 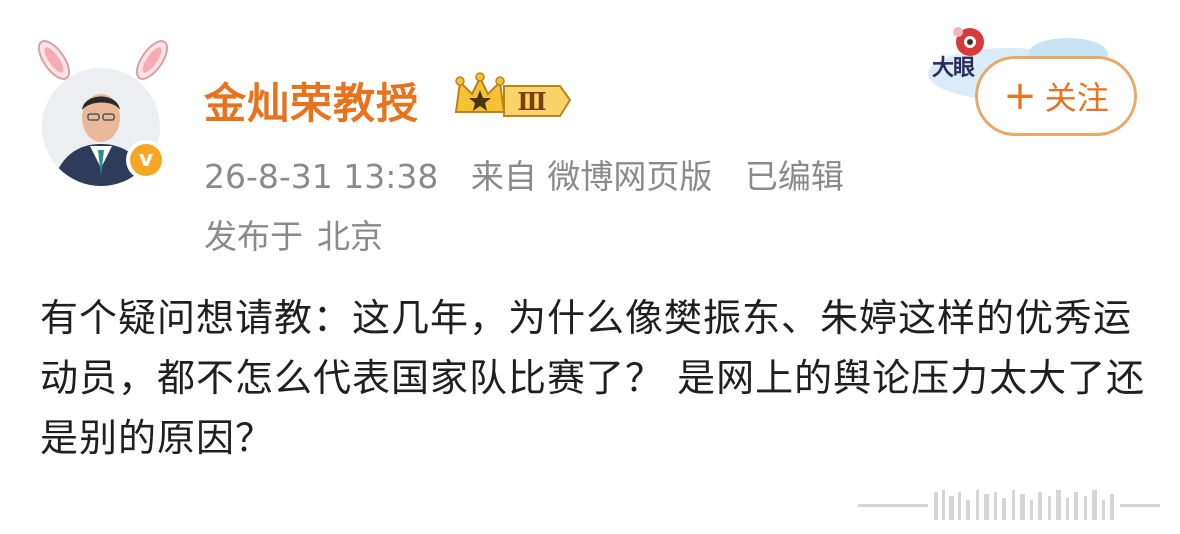 What do you see at coordinates (1076, 98) in the screenshot?
I see `follow-label: 关注` at bounding box center [1076, 98].